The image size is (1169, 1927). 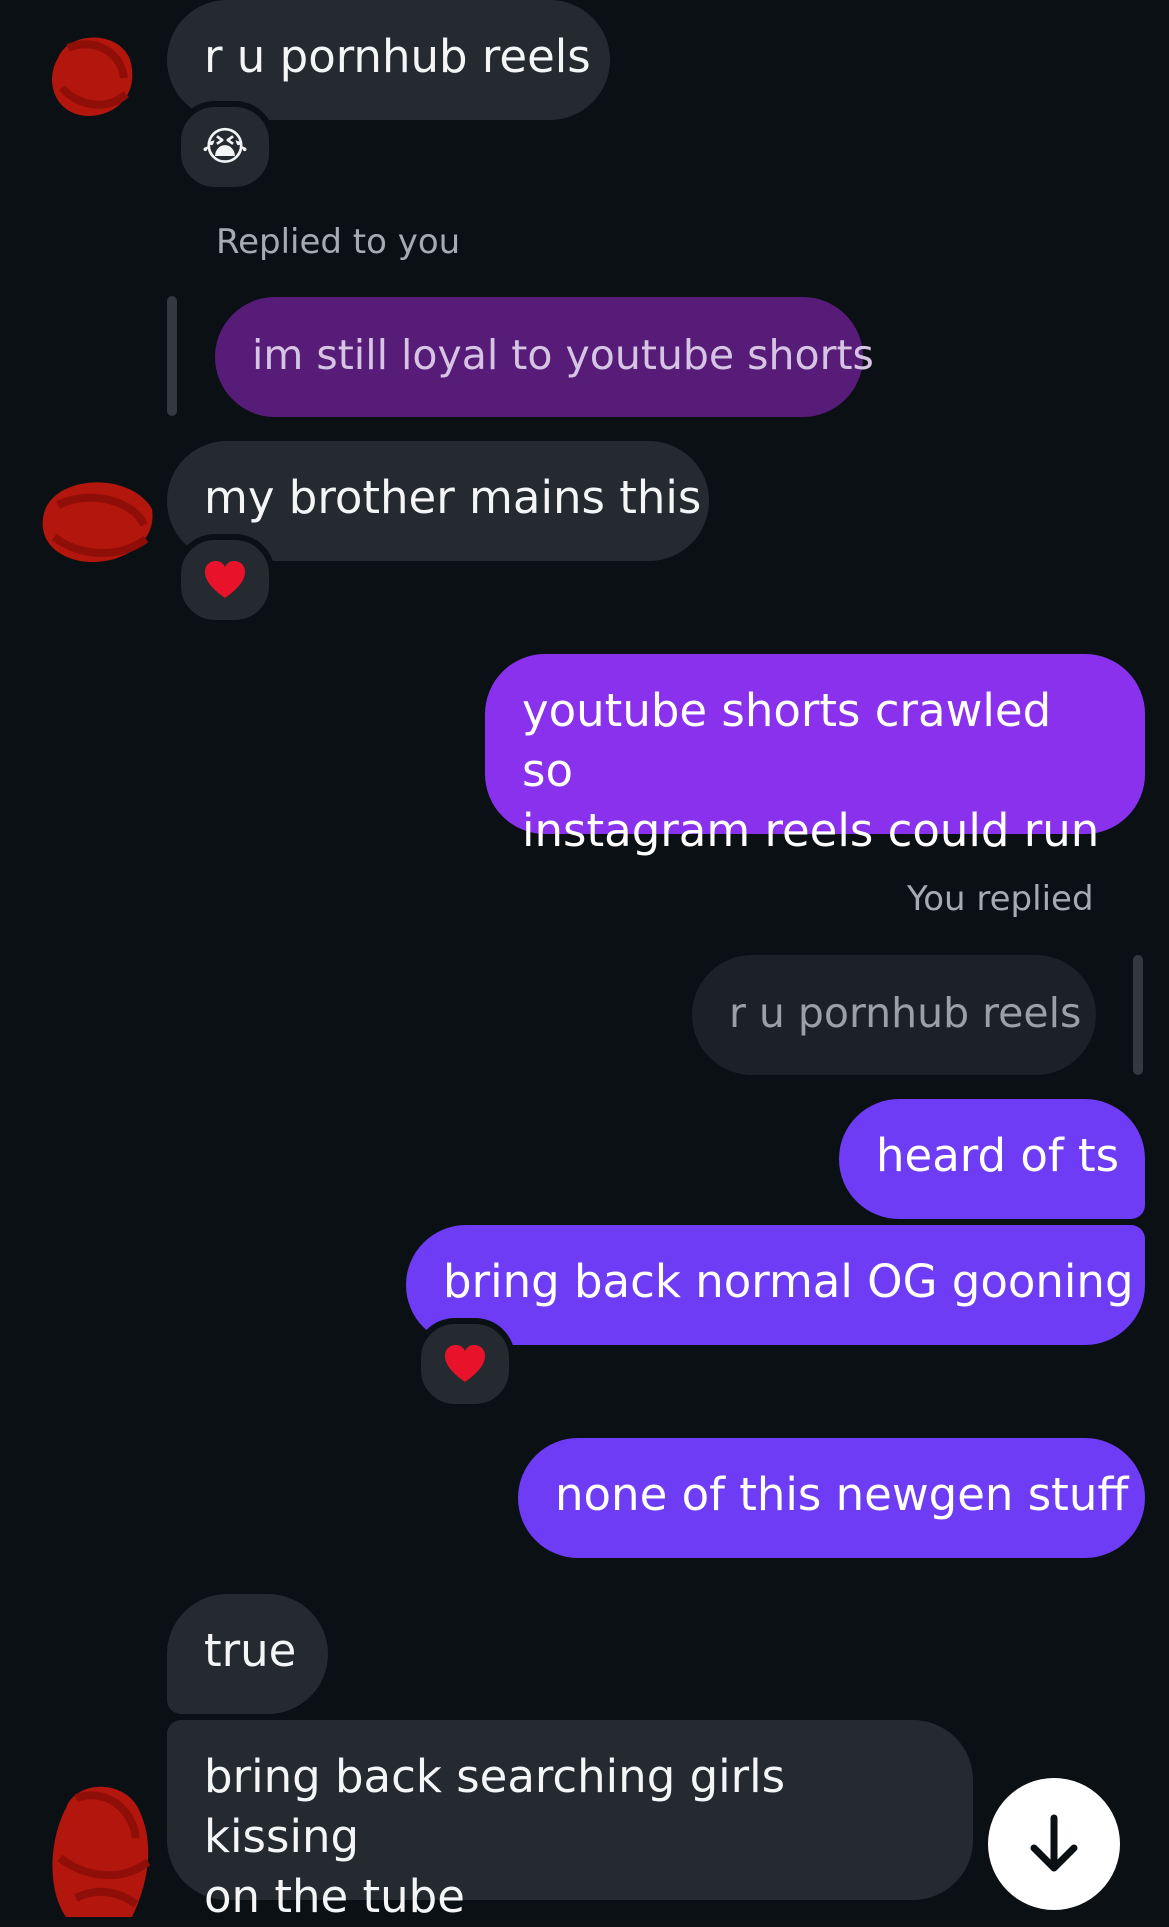 I want to click on message-bubble: heard of ts, so click(x=992, y=1159).